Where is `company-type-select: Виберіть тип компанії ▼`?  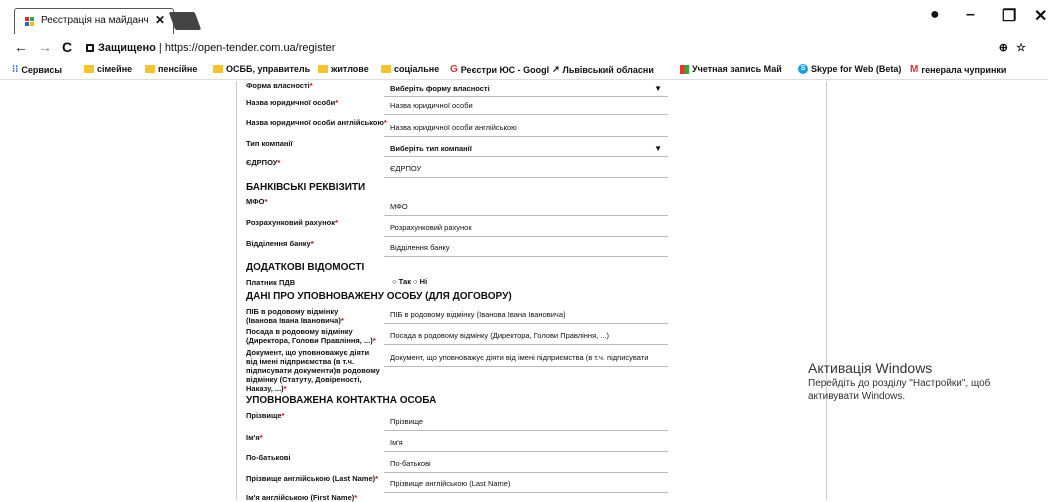 company-type-select: Виберіть тип компанії ▼ is located at coordinates (526, 150).